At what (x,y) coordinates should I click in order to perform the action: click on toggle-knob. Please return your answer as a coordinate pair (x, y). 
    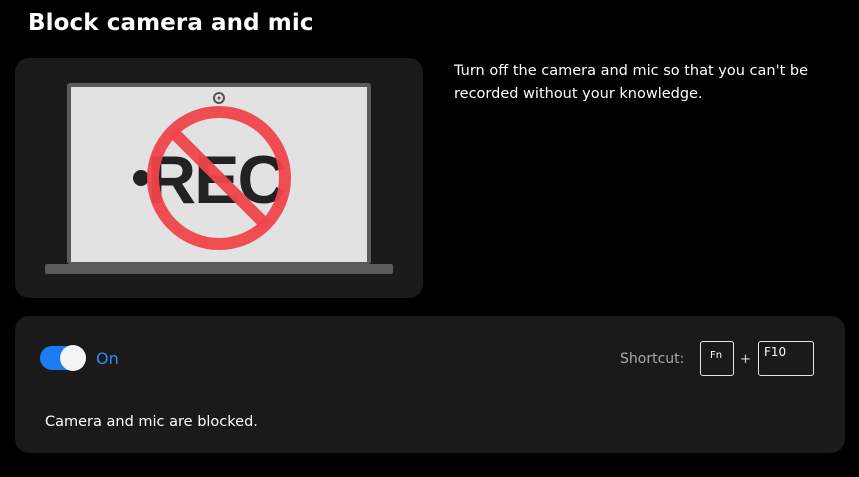
    Looking at the image, I should click on (73, 358).